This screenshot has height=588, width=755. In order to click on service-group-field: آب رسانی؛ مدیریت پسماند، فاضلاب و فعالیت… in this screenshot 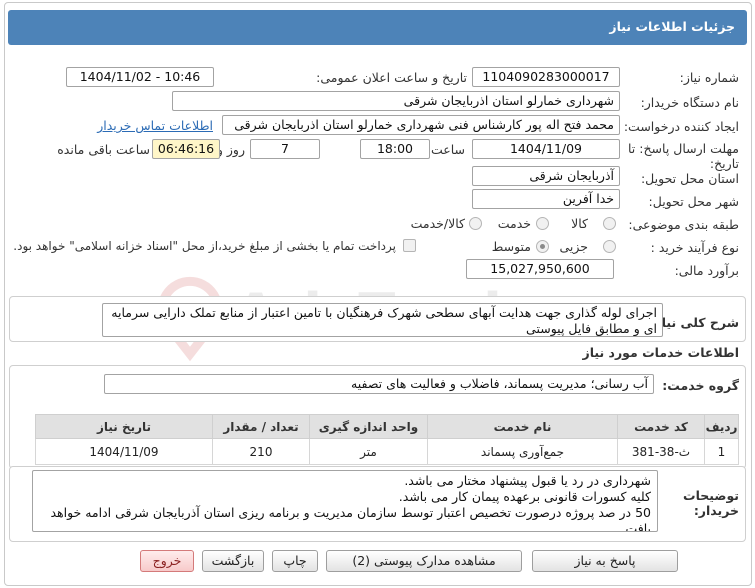, I will do `click(379, 384)`.